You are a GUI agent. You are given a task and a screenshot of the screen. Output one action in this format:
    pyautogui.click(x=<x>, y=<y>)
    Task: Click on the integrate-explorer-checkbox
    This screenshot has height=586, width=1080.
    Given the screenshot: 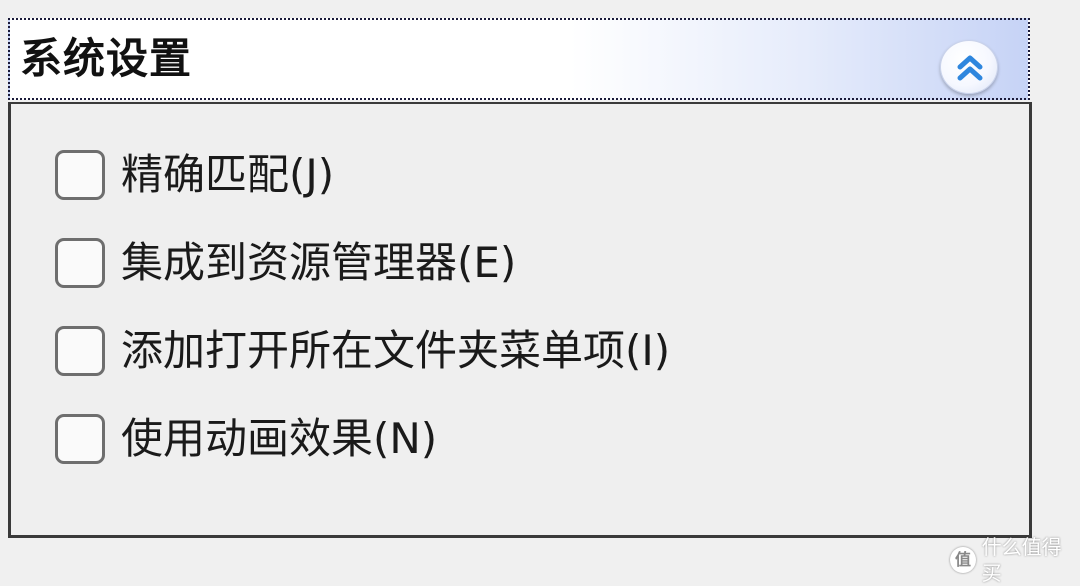 What is the action you would take?
    pyautogui.click(x=80, y=263)
    